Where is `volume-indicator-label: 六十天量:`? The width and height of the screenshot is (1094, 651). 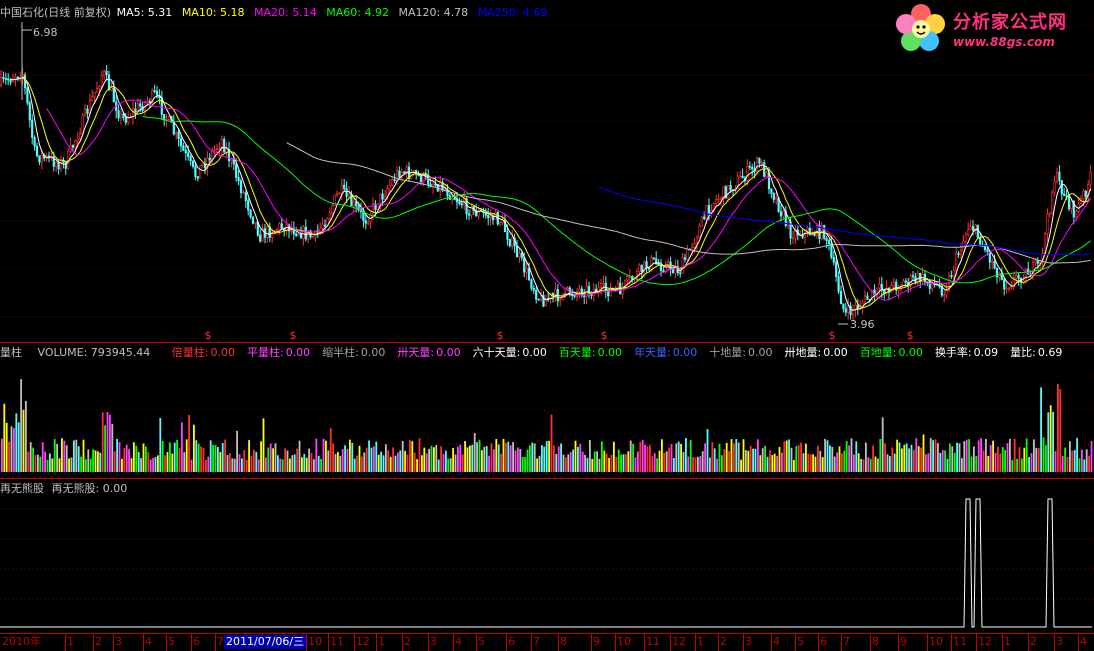 volume-indicator-label: 六十天量: is located at coordinates (496, 352).